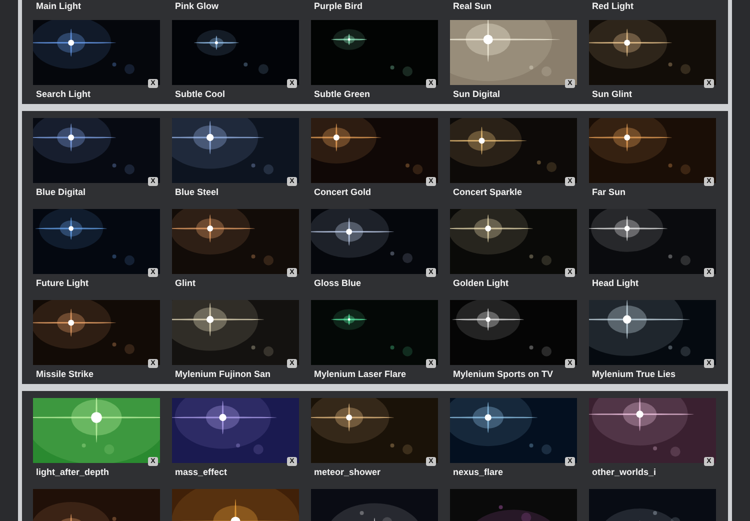 The height and width of the screenshot is (521, 750). Describe the element at coordinates (62, 283) in the screenshot. I see `preset-name: Future Light` at that location.